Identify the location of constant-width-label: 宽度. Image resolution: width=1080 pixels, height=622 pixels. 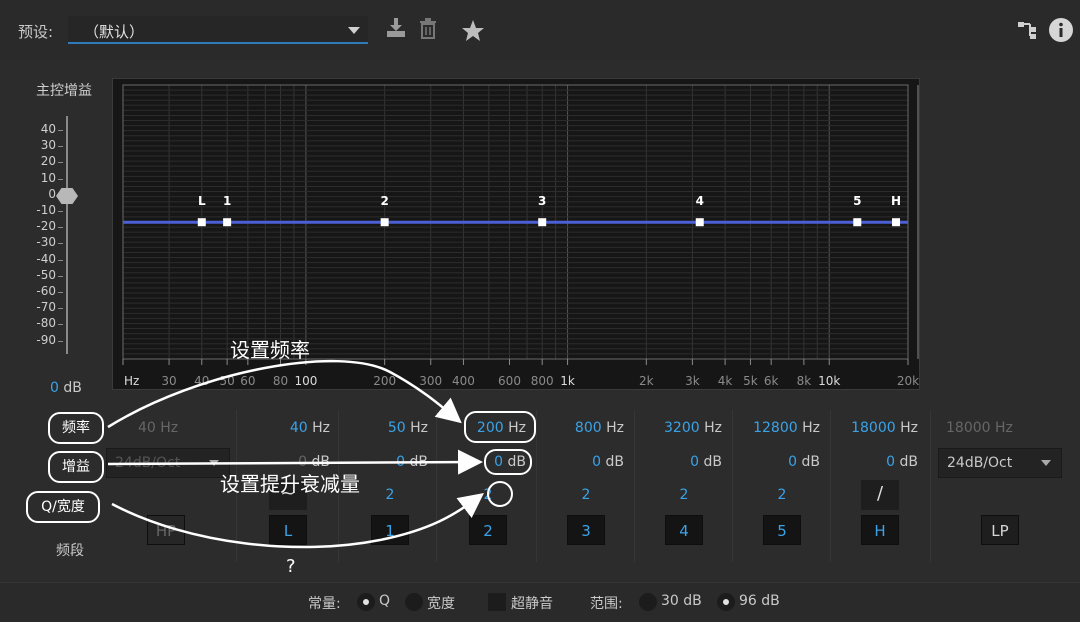
(441, 604).